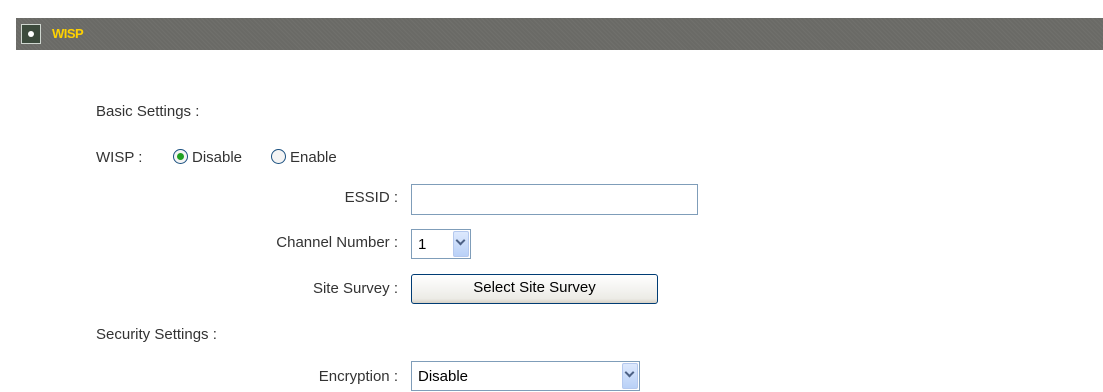  Describe the element at coordinates (313, 157) in the screenshot. I see `wisp-enable-label: Enable` at that location.